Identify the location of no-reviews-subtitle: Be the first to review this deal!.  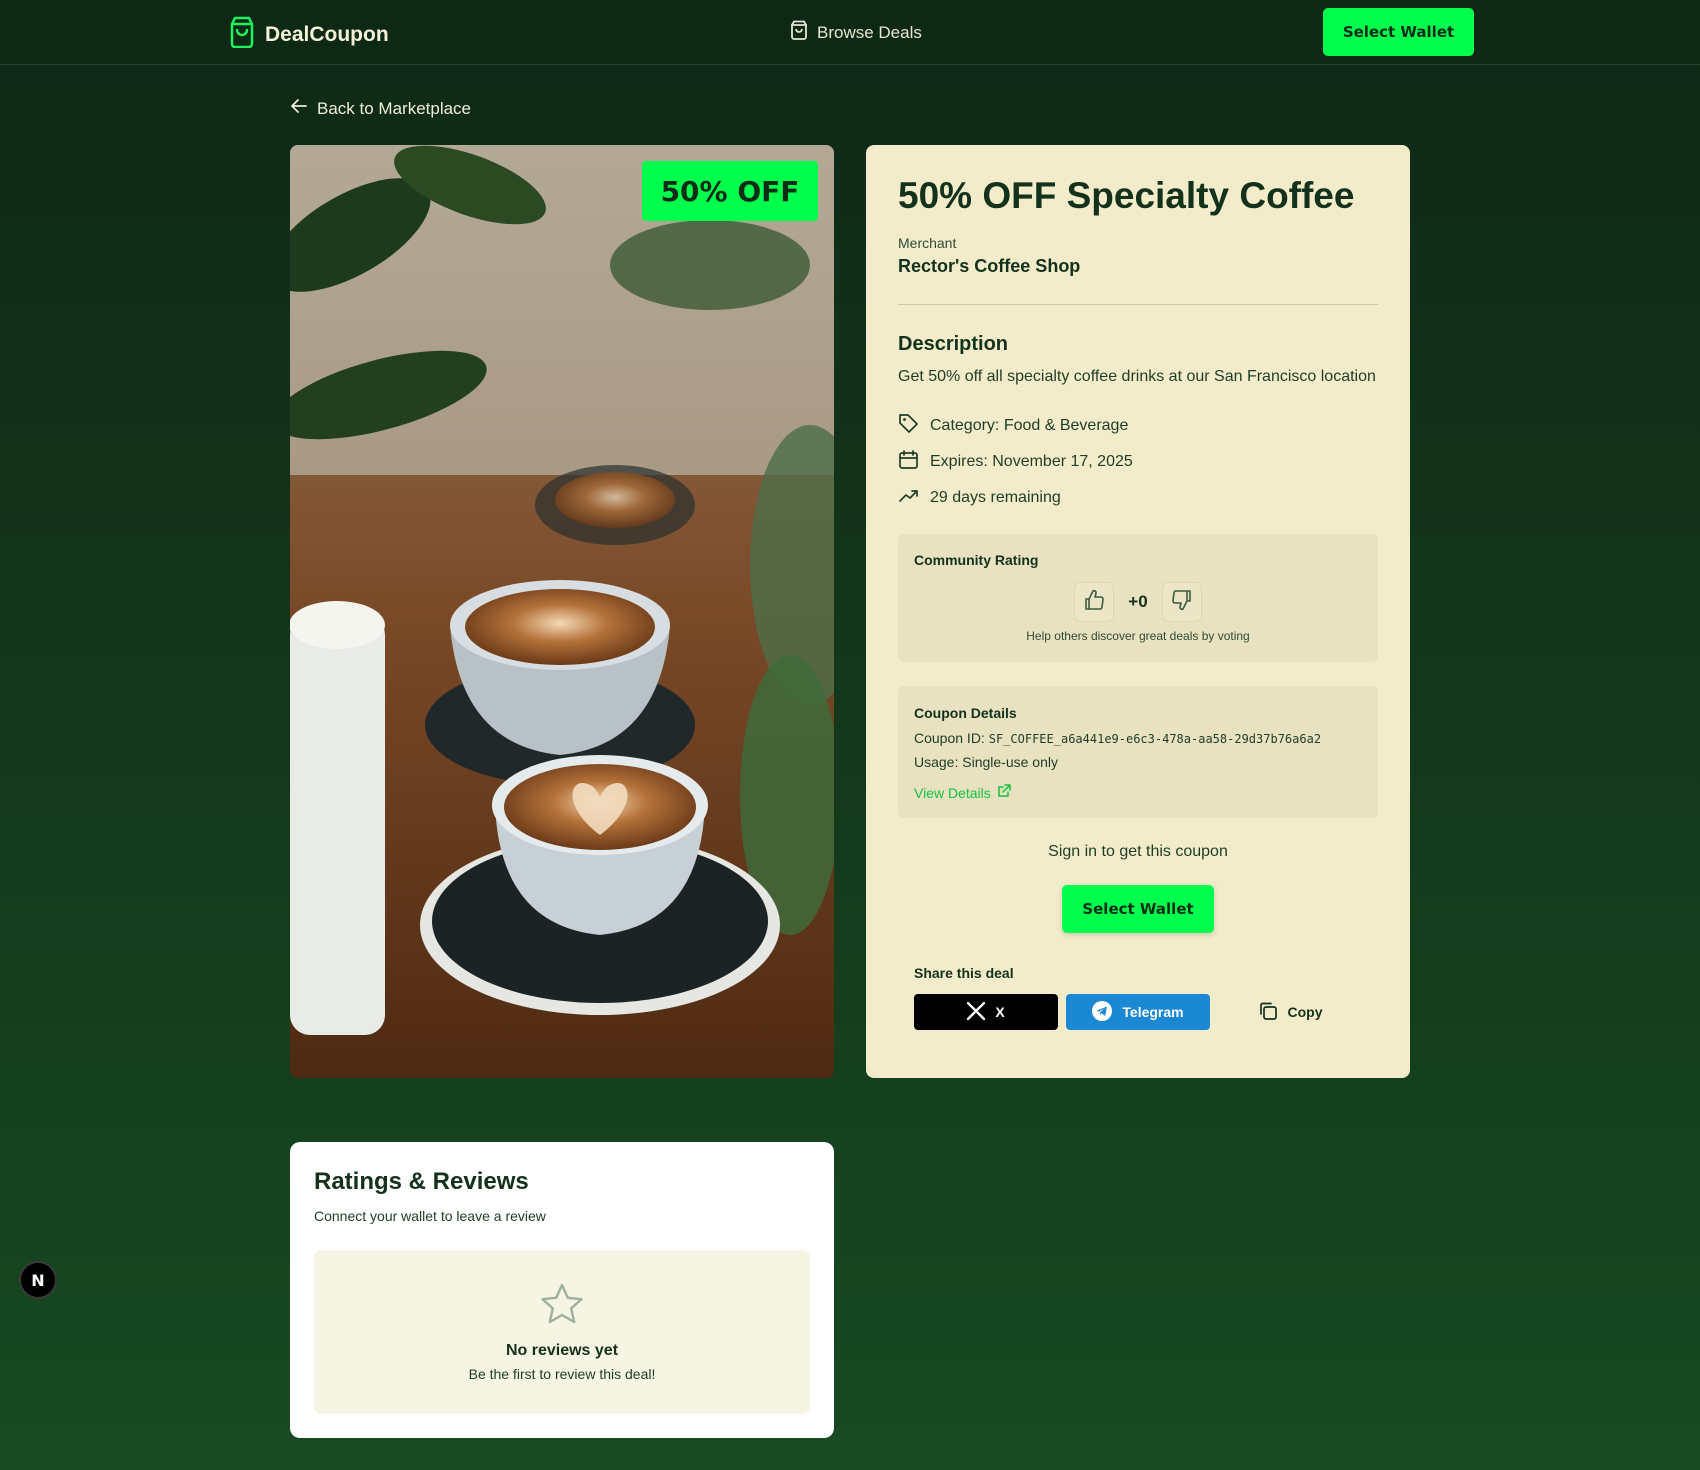
(562, 1374).